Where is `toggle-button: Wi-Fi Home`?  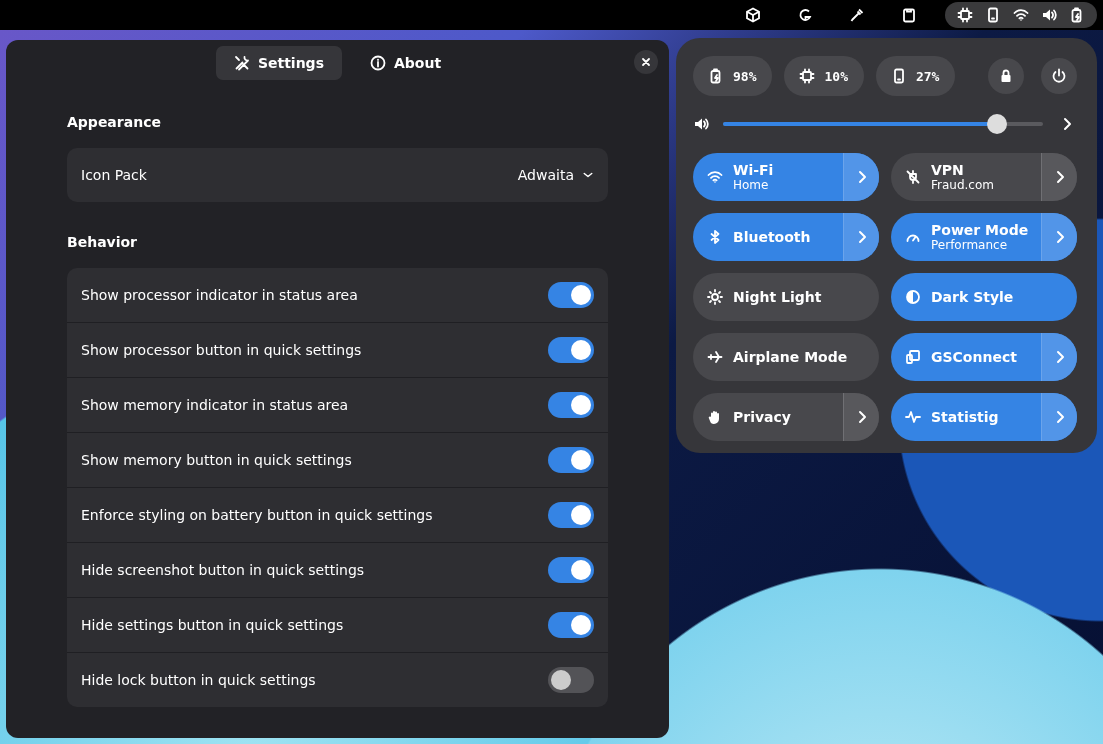 toggle-button: Wi-Fi Home is located at coordinates (768, 177).